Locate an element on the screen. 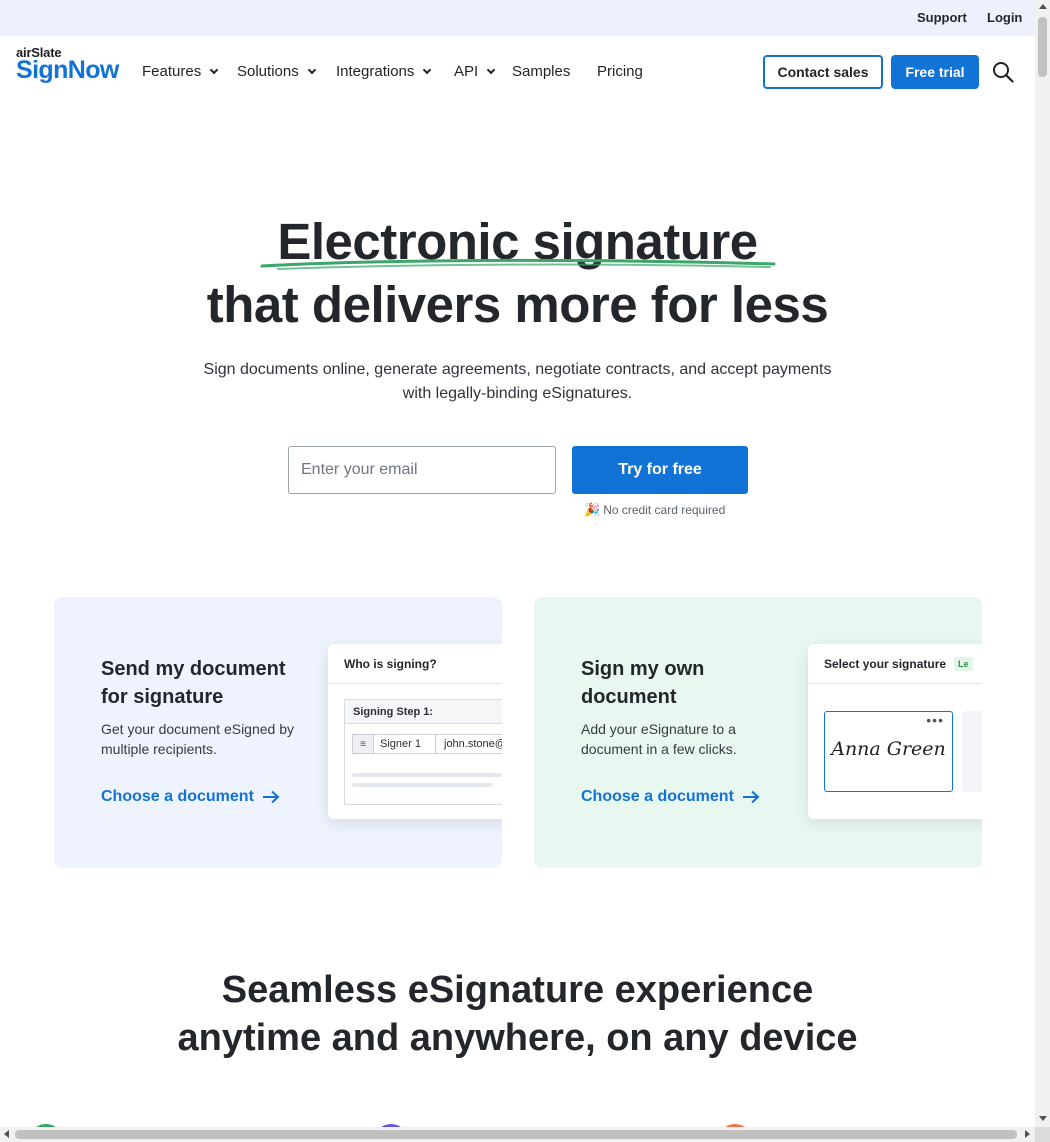  nav-item-label: Samples is located at coordinates (541, 71).